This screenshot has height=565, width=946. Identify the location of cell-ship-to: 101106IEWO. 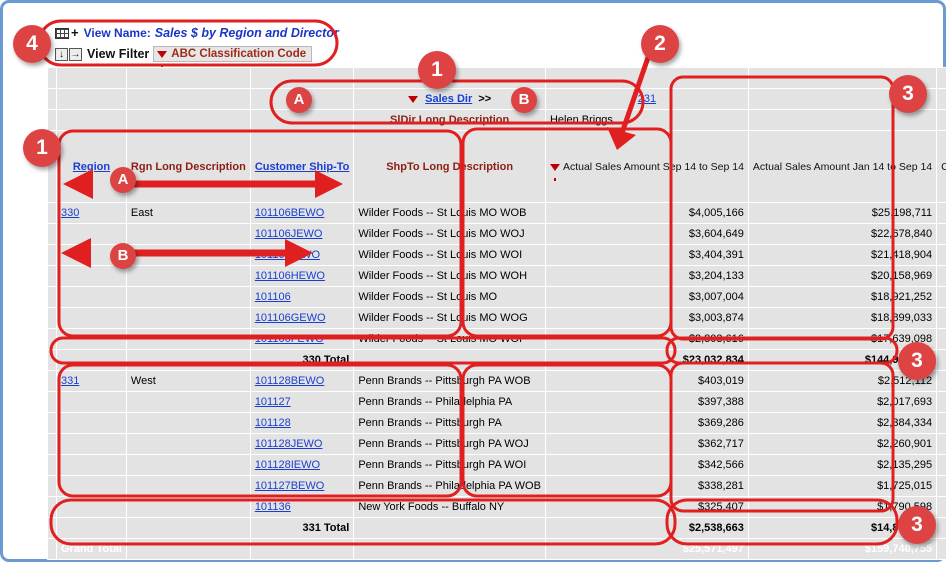
(302, 255).